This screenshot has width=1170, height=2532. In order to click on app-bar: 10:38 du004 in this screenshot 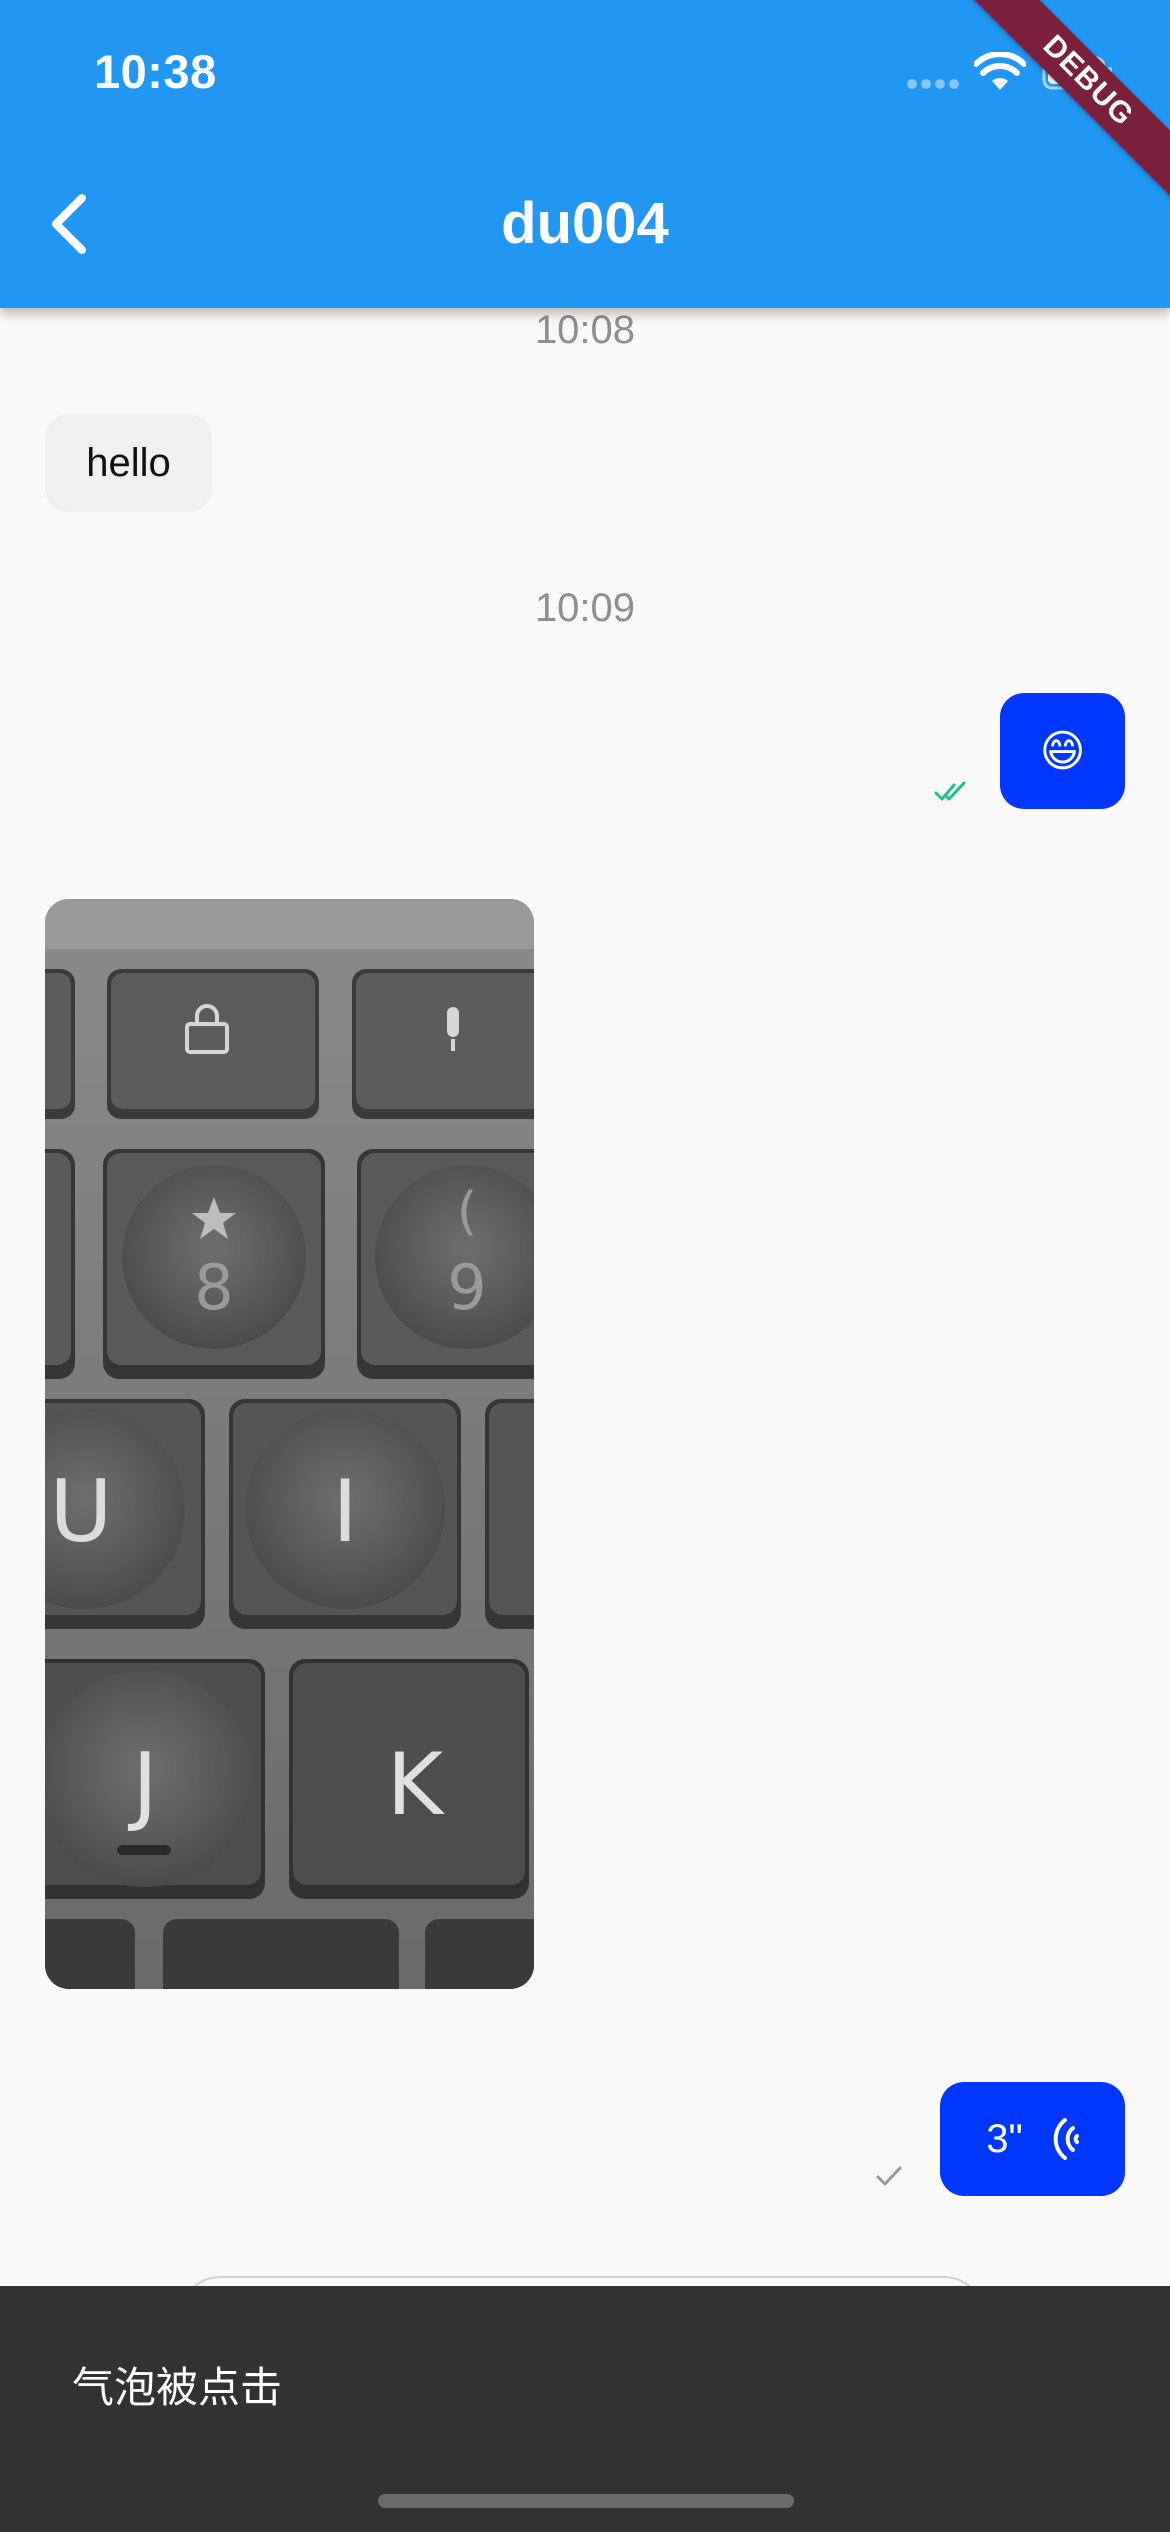, I will do `click(585, 154)`.